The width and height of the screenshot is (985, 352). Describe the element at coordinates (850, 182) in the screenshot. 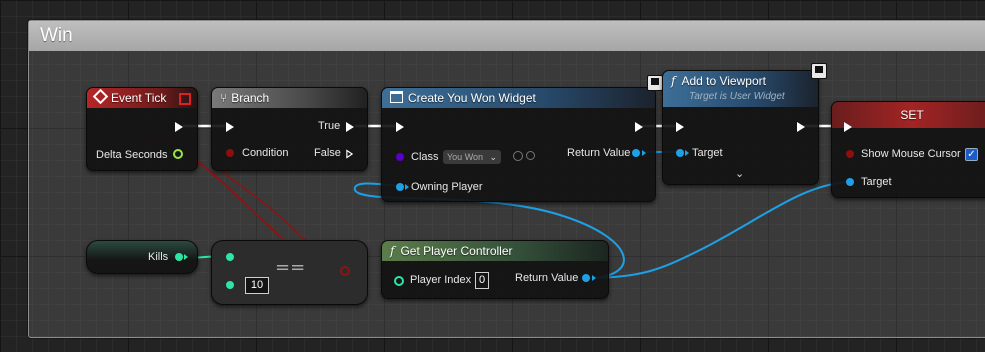

I see `set-target-pin` at that location.